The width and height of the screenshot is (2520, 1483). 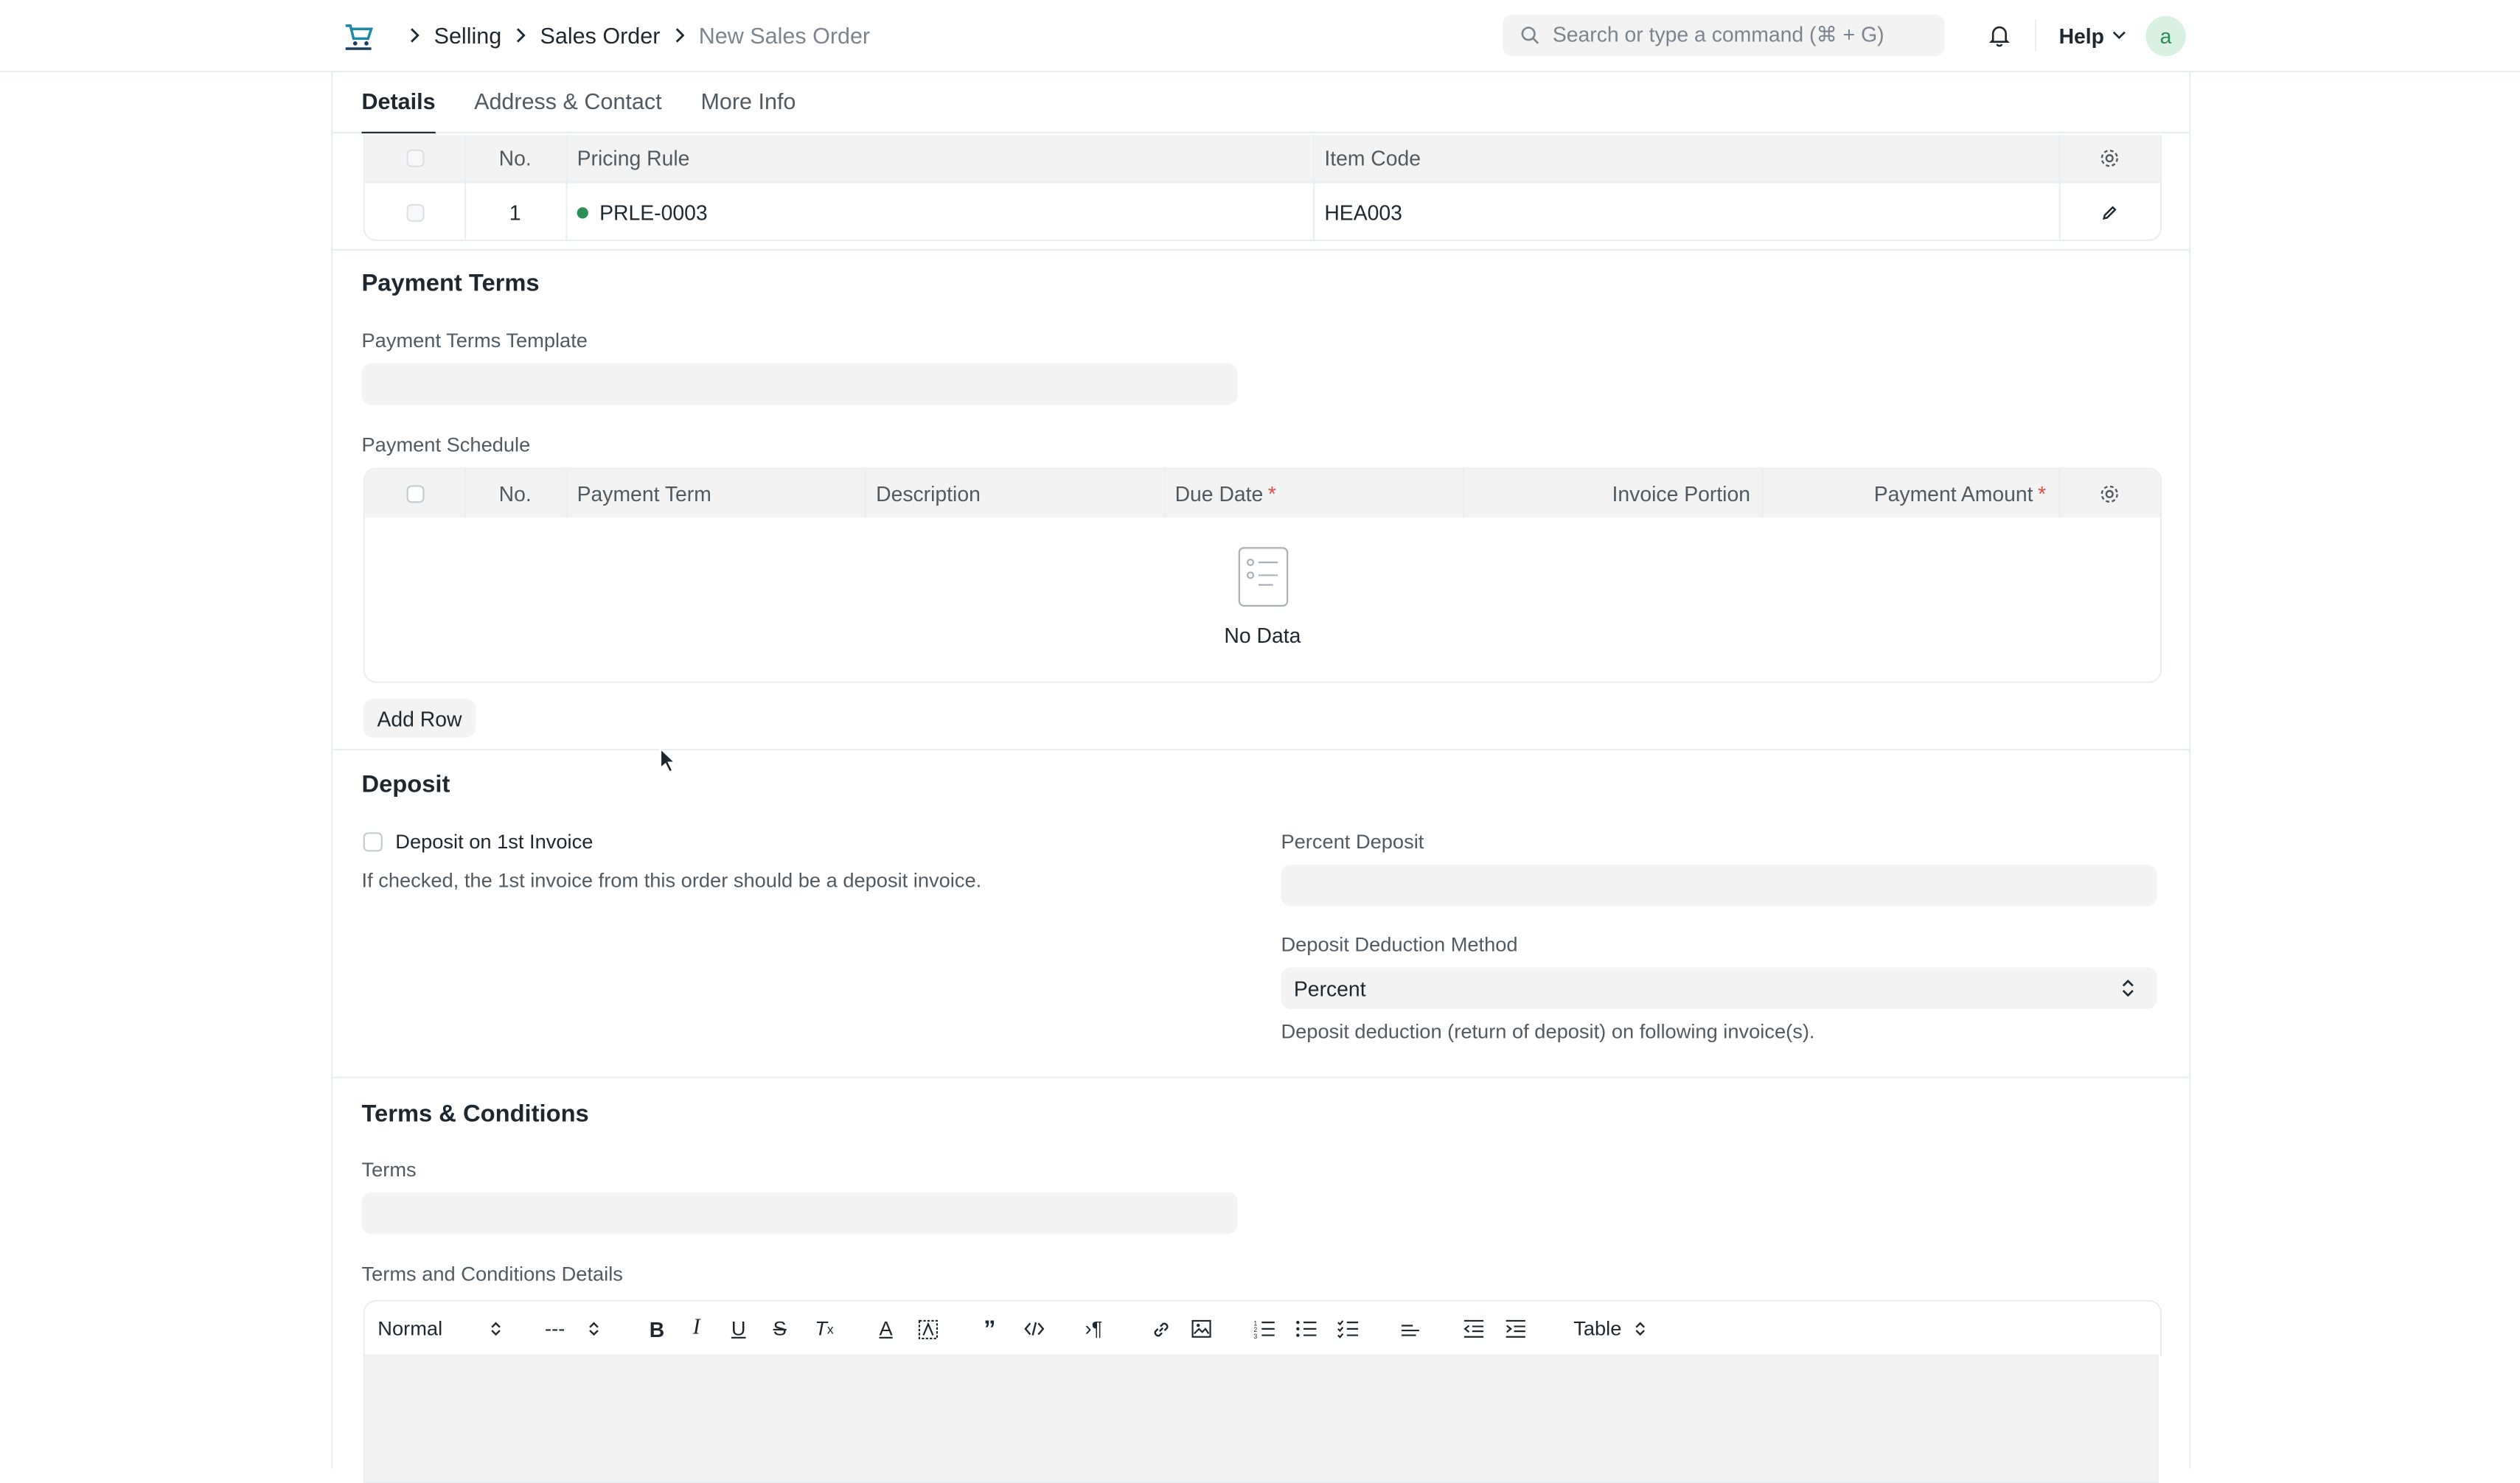 What do you see at coordinates (1262, 158) in the screenshot?
I see `table-header: No. Pricing Rule Item Code` at bounding box center [1262, 158].